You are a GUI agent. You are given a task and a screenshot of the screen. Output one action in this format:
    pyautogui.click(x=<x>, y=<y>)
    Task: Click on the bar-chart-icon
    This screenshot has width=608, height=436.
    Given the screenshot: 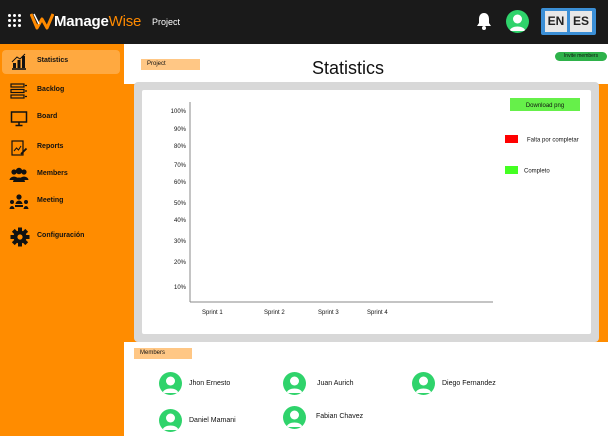 What is the action you would take?
    pyautogui.click(x=18, y=61)
    